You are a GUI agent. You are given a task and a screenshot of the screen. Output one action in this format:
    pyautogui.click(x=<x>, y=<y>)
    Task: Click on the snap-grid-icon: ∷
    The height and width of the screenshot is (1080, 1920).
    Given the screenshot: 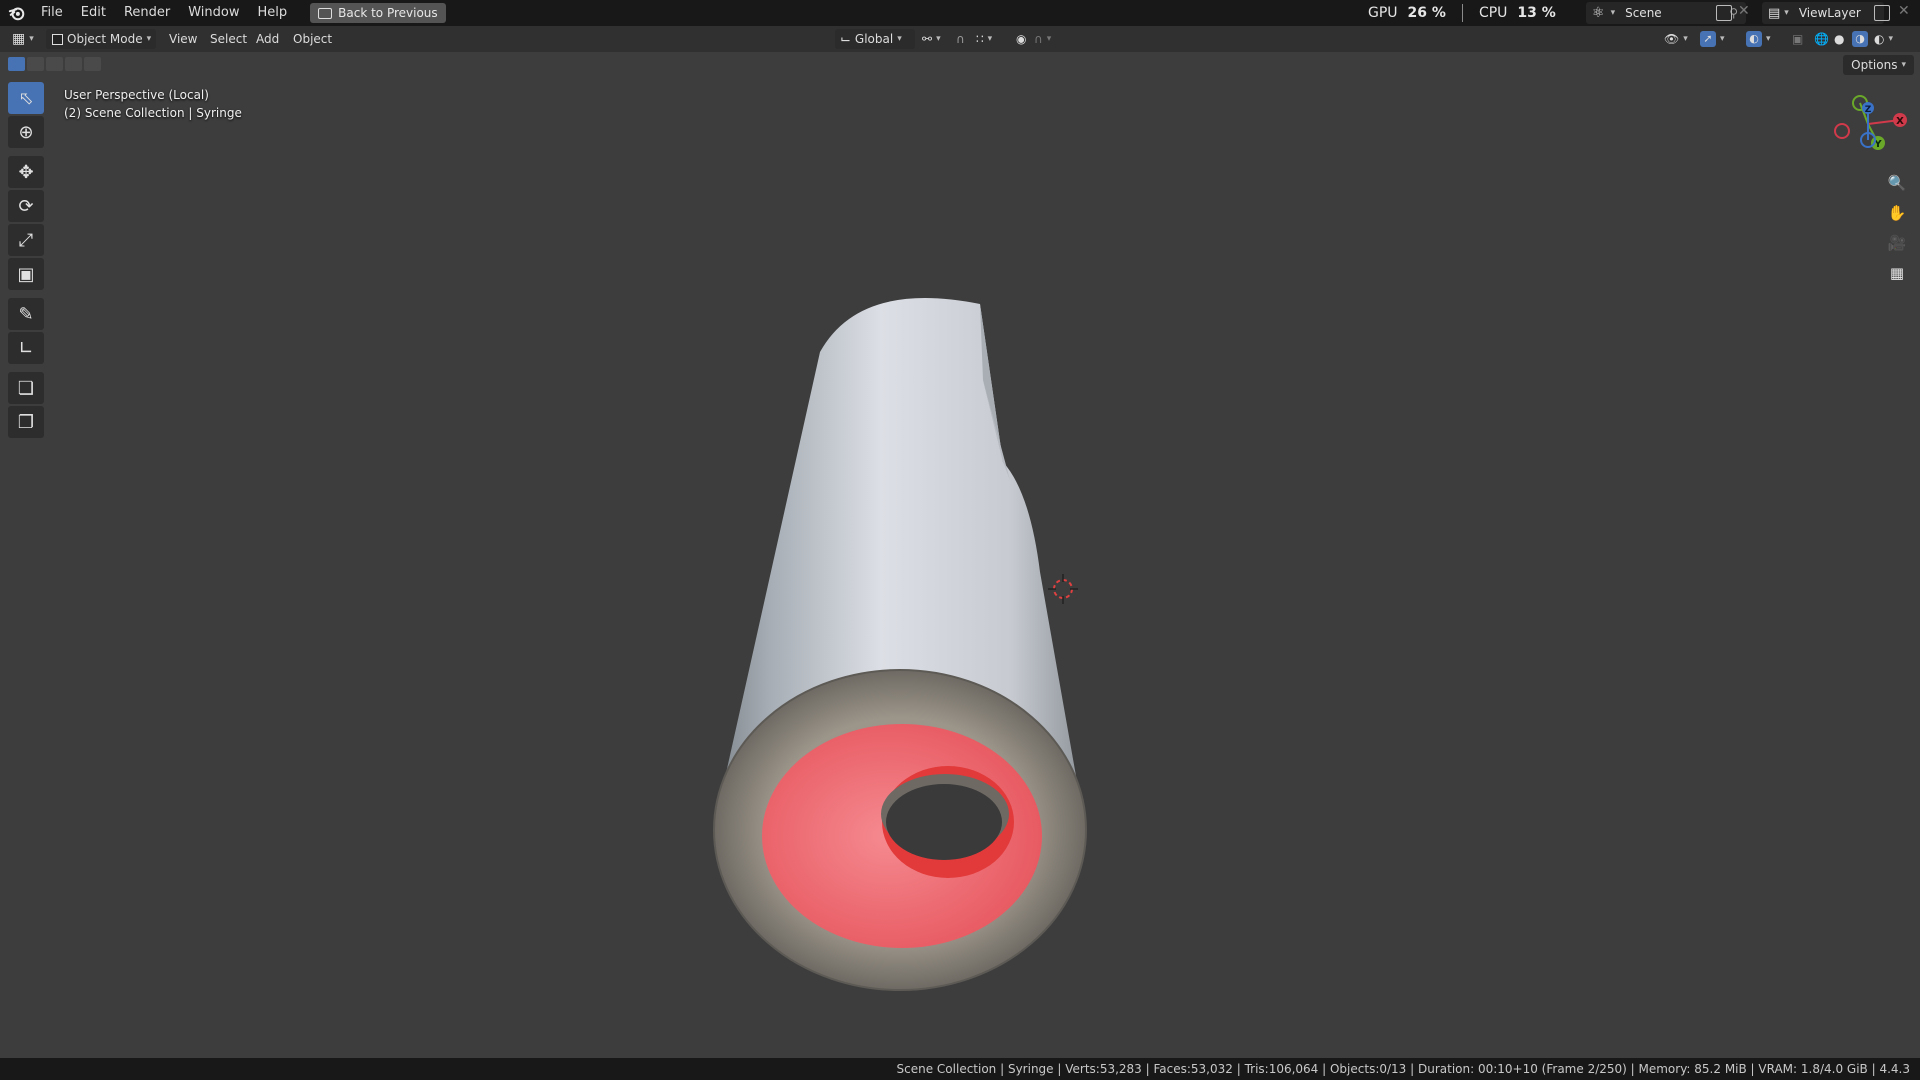 What is the action you would take?
    pyautogui.click(x=980, y=39)
    